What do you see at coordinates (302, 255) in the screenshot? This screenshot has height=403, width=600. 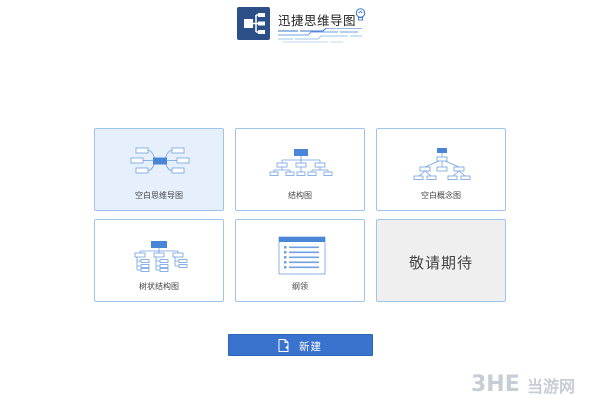 I see `outline-icon` at bounding box center [302, 255].